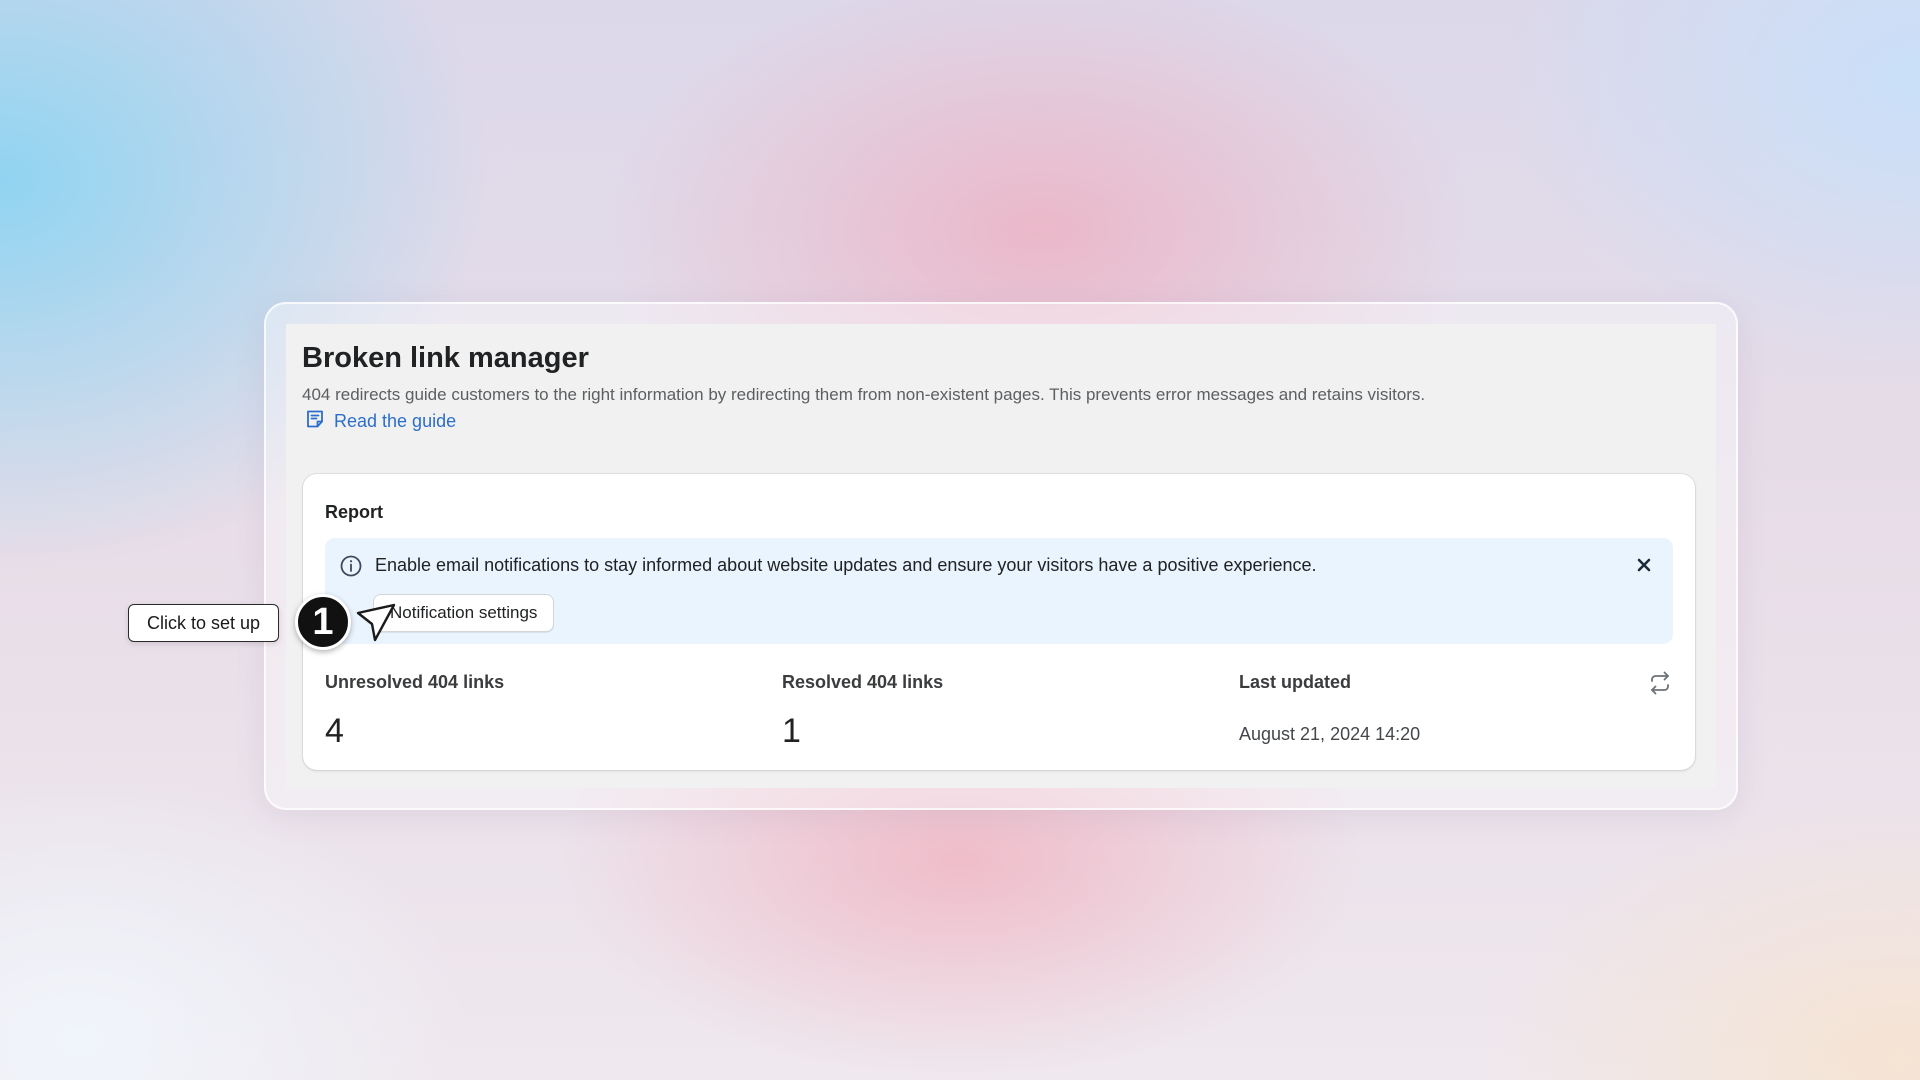  What do you see at coordinates (415, 711) in the screenshot?
I see `unresolved-links-stat: Unresolved 404 links 4` at bounding box center [415, 711].